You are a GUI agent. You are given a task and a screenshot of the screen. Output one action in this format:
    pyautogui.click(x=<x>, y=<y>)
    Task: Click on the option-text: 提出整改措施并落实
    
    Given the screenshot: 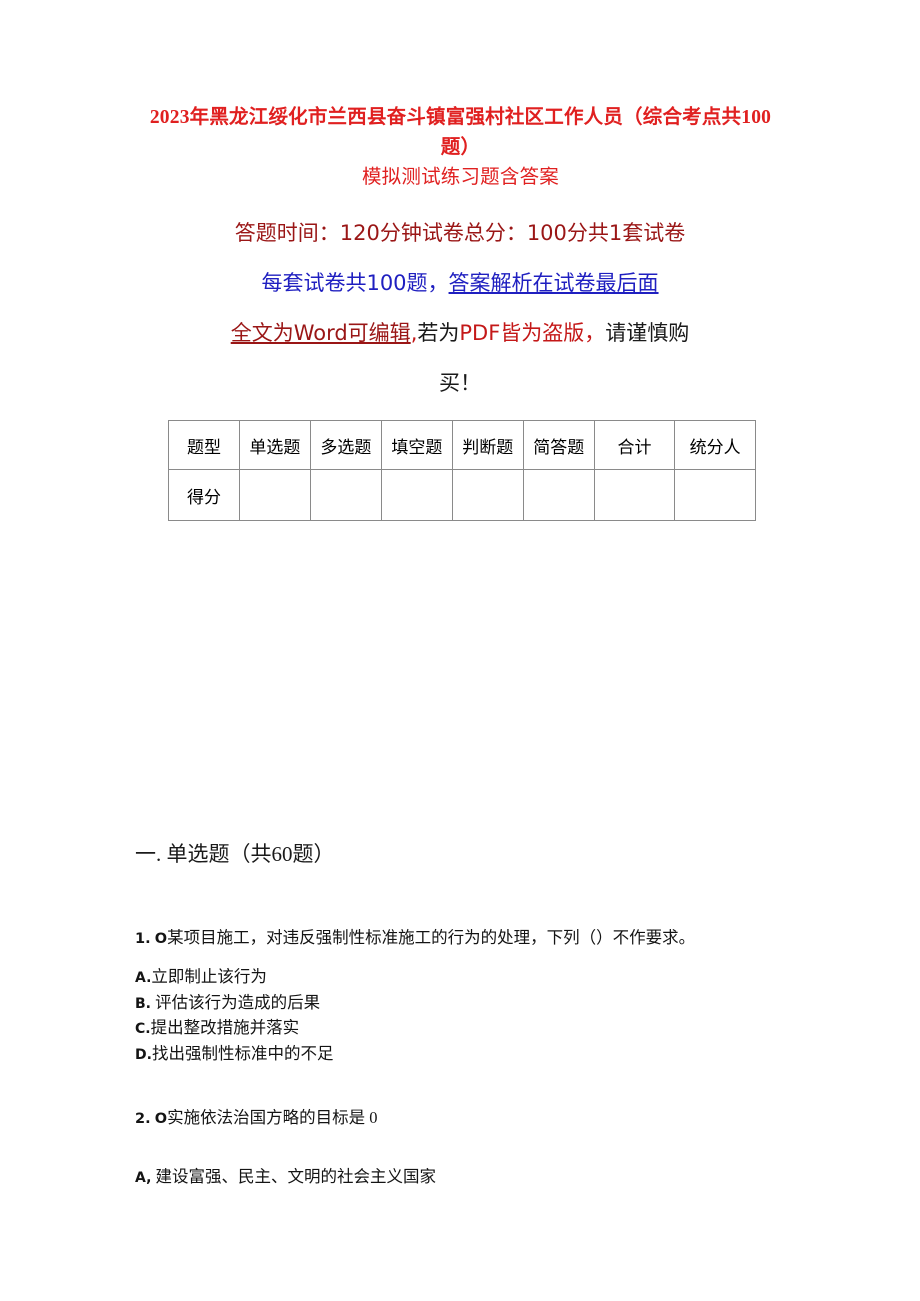 What is the action you would take?
    pyautogui.click(x=225, y=1027)
    